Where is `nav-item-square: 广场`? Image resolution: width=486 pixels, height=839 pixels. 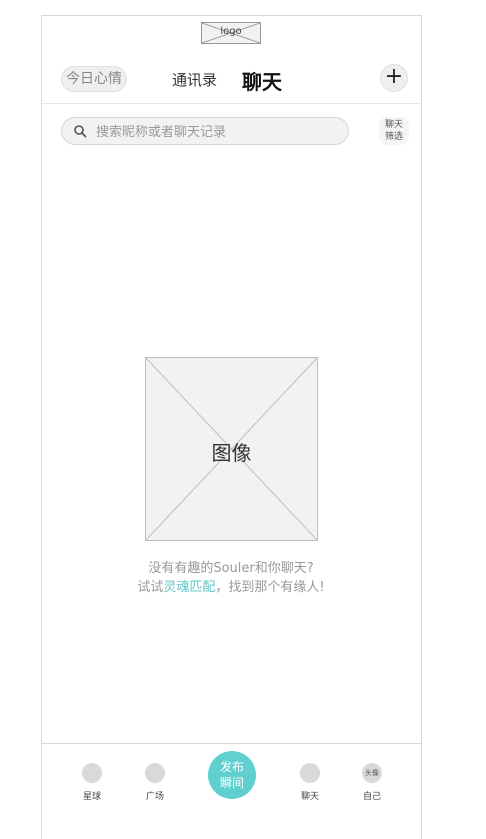 nav-item-square: 广场 is located at coordinates (155, 782).